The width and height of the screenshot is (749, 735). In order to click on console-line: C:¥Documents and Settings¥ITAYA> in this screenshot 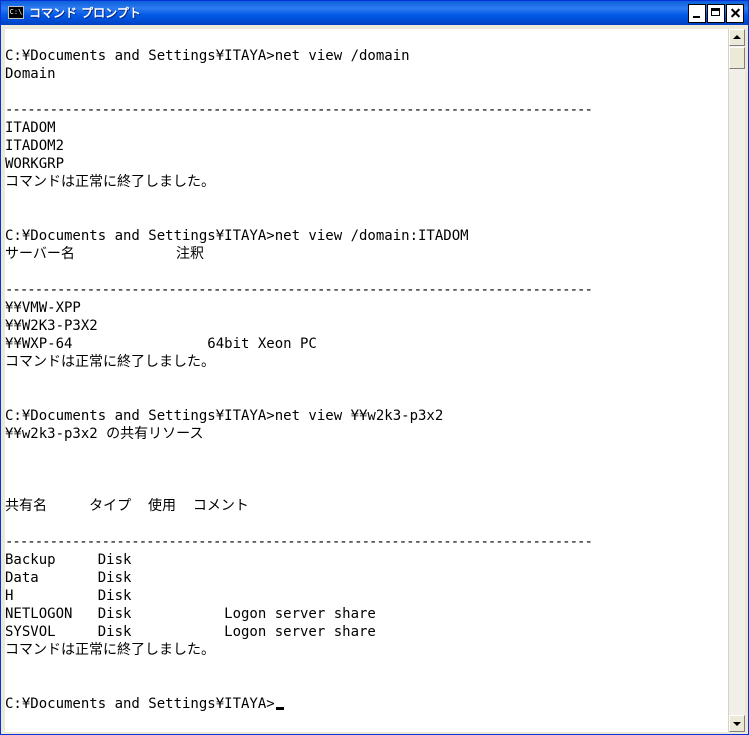, I will do `click(366, 704)`.